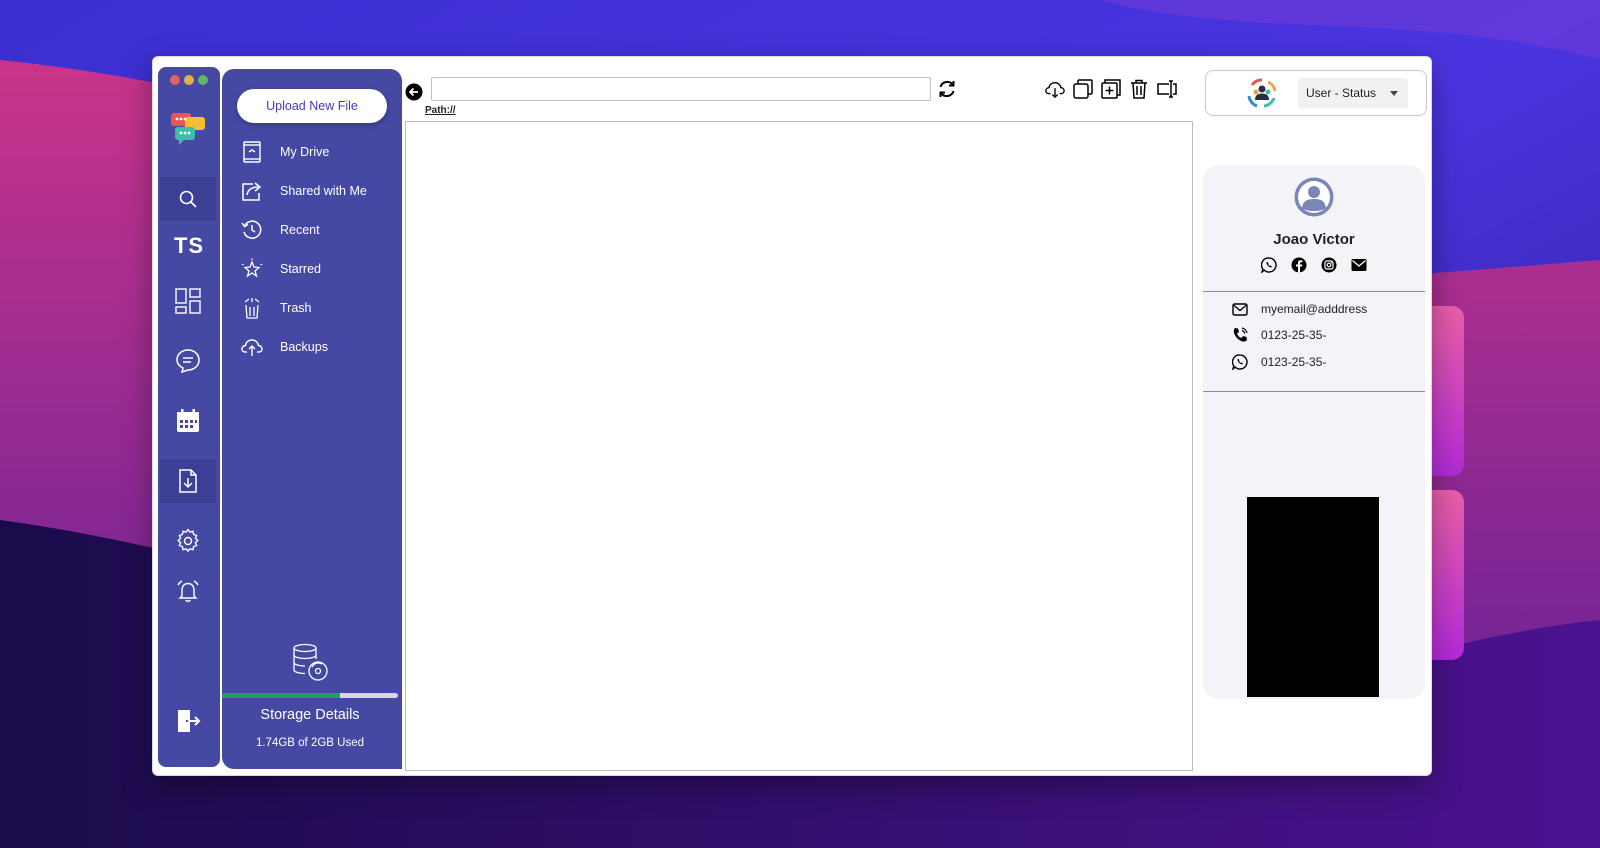 The image size is (1600, 848). I want to click on sidebar-item-label: Starred, so click(300, 269).